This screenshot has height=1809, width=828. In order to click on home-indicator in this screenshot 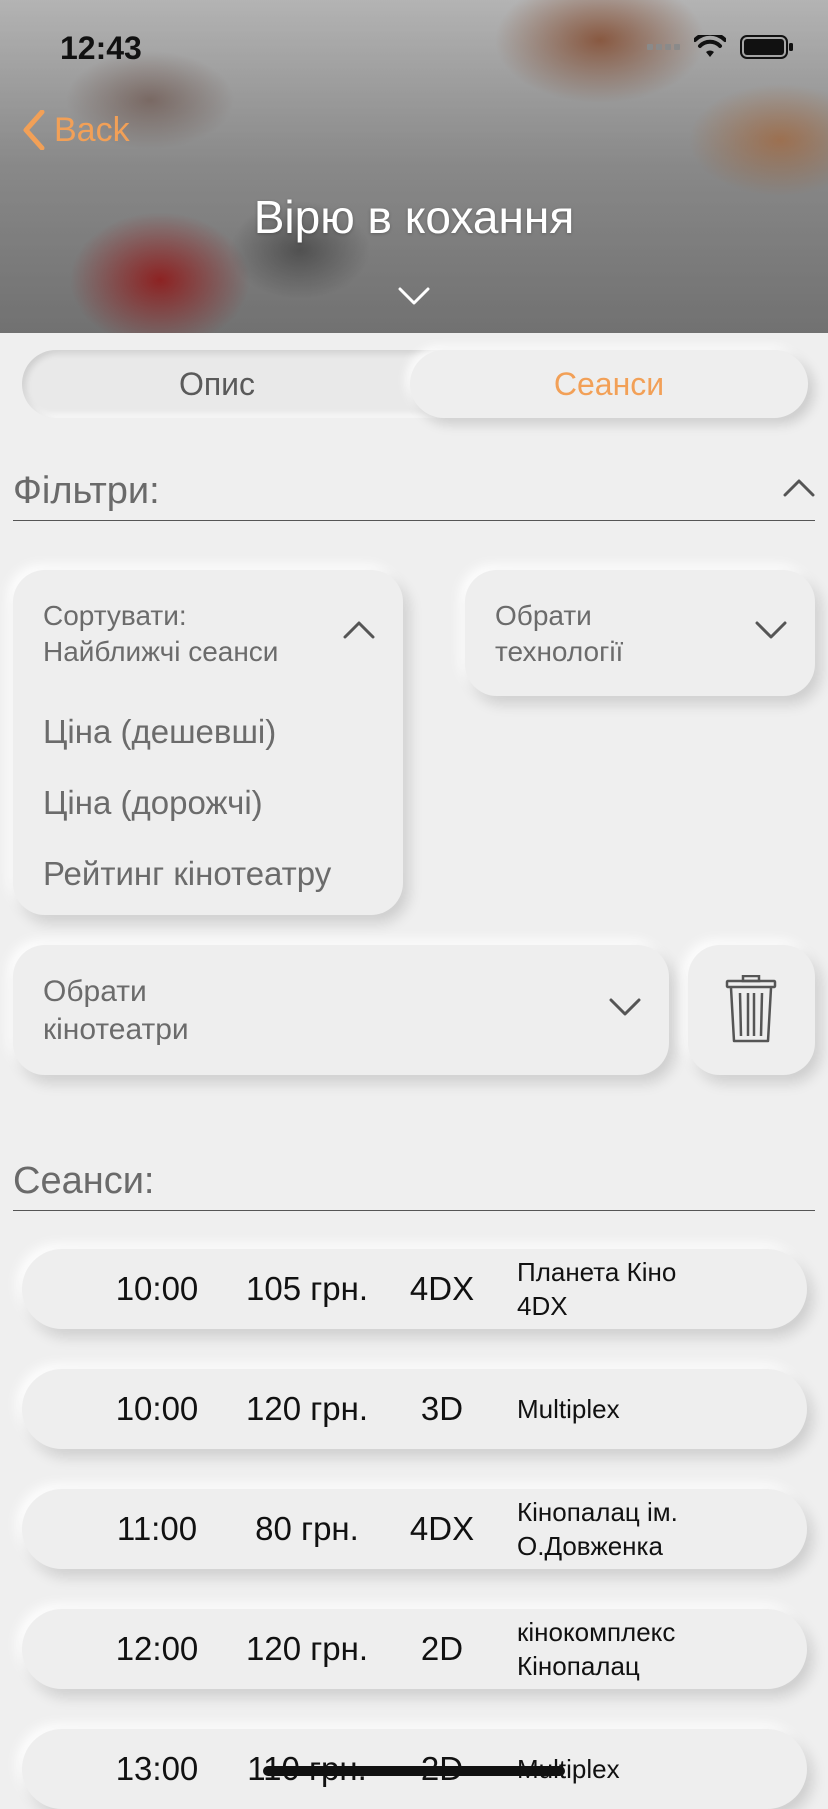, I will do `click(414, 1771)`.